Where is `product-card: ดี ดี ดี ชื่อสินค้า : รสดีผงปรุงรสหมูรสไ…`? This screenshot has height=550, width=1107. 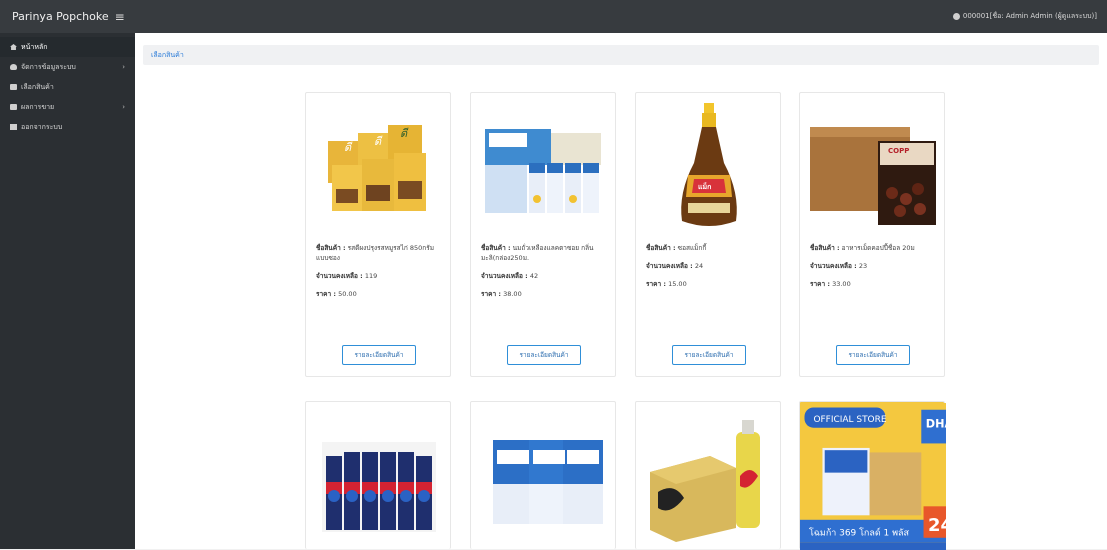 product-card: ดี ดี ดี ชื่อสินค้า : รสดีผงปรุงรสหมูรสไ… is located at coordinates (378, 234).